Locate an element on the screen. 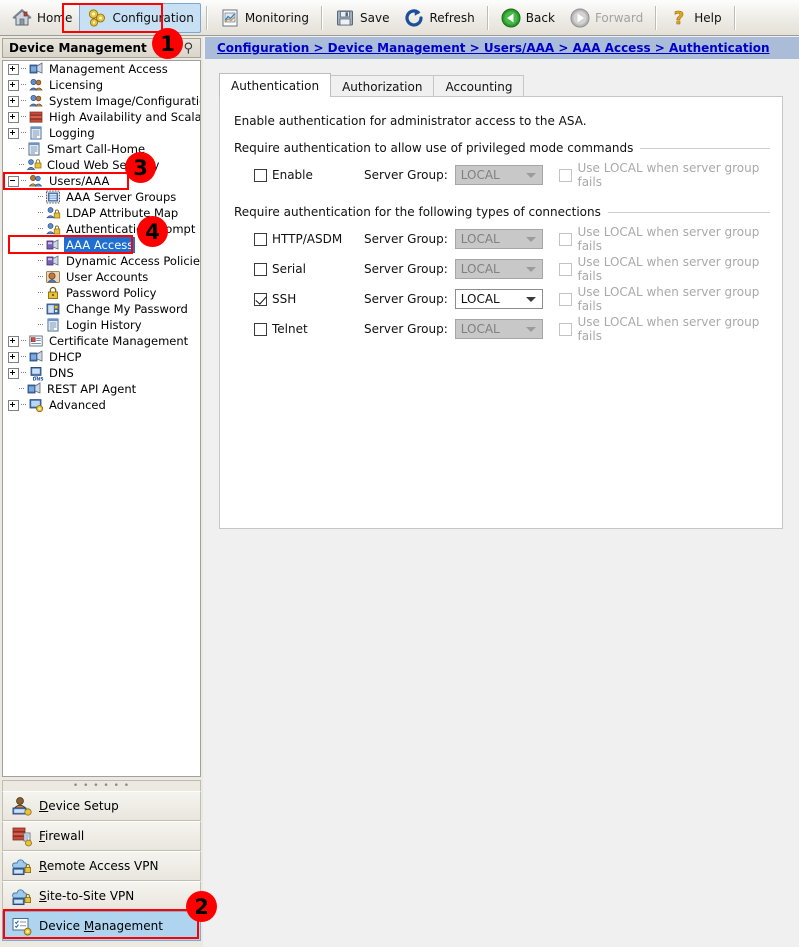  tab-strip: Authentication Authorization Accounting is located at coordinates (372, 85).